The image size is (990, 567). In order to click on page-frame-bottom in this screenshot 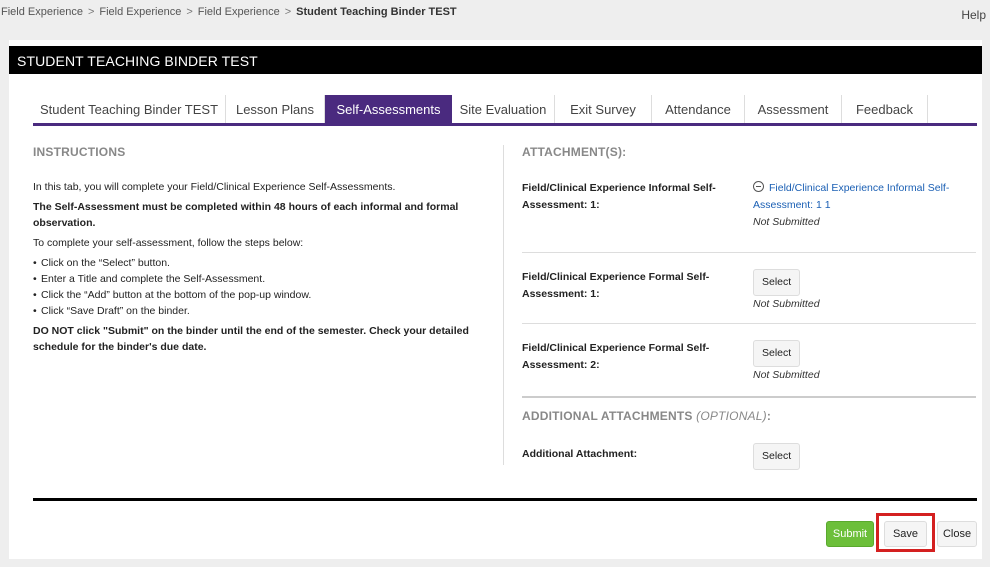, I will do `click(495, 563)`.